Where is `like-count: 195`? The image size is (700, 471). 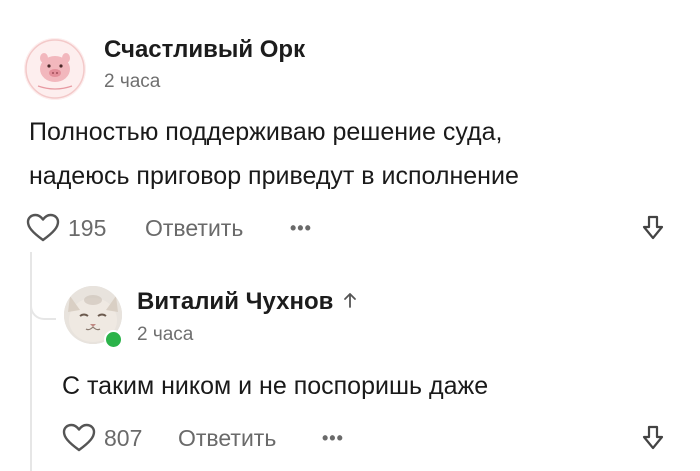 like-count: 195 is located at coordinates (87, 227).